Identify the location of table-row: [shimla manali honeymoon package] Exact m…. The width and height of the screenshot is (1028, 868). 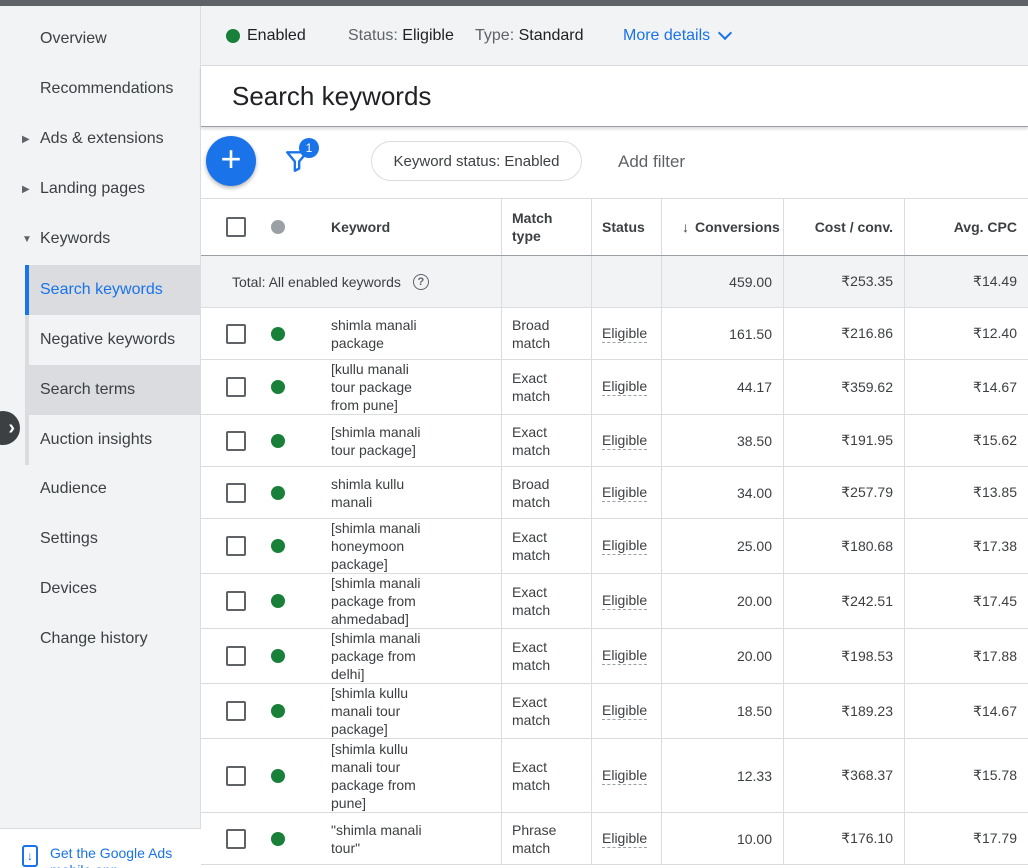
(614, 546).